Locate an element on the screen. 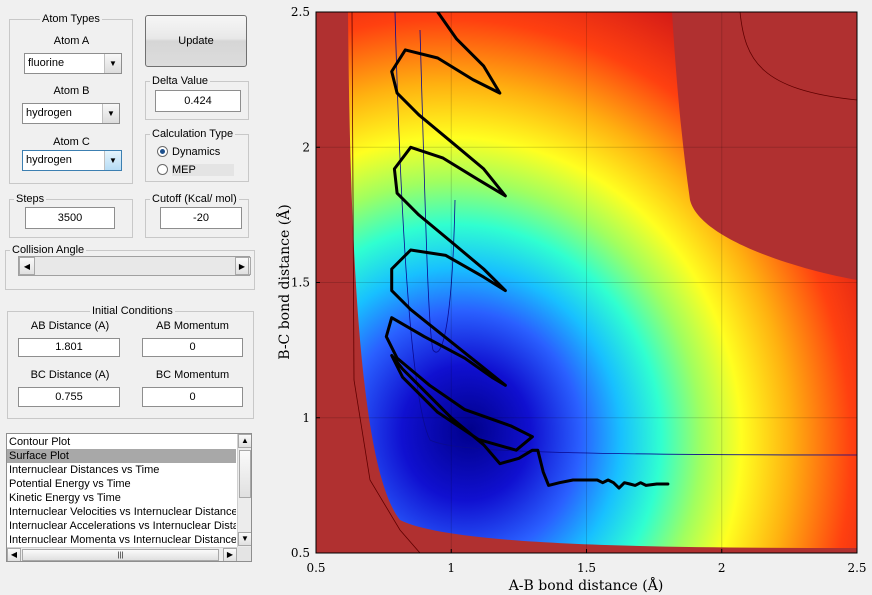 Image resolution: width=872 pixels, height=595 pixels. x-tick-label: 1 is located at coordinates (451, 568).